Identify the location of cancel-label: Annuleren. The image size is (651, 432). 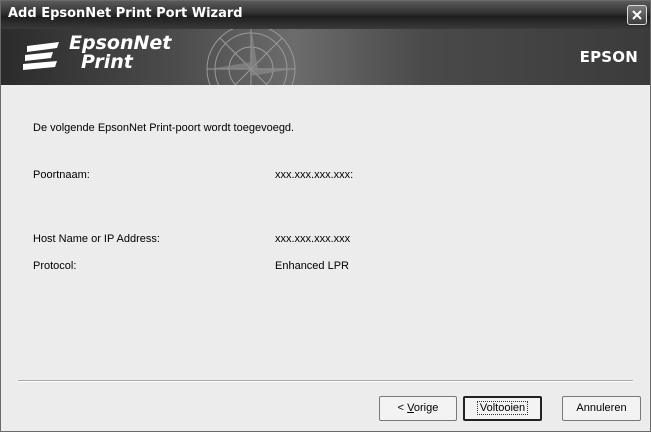
(601, 408).